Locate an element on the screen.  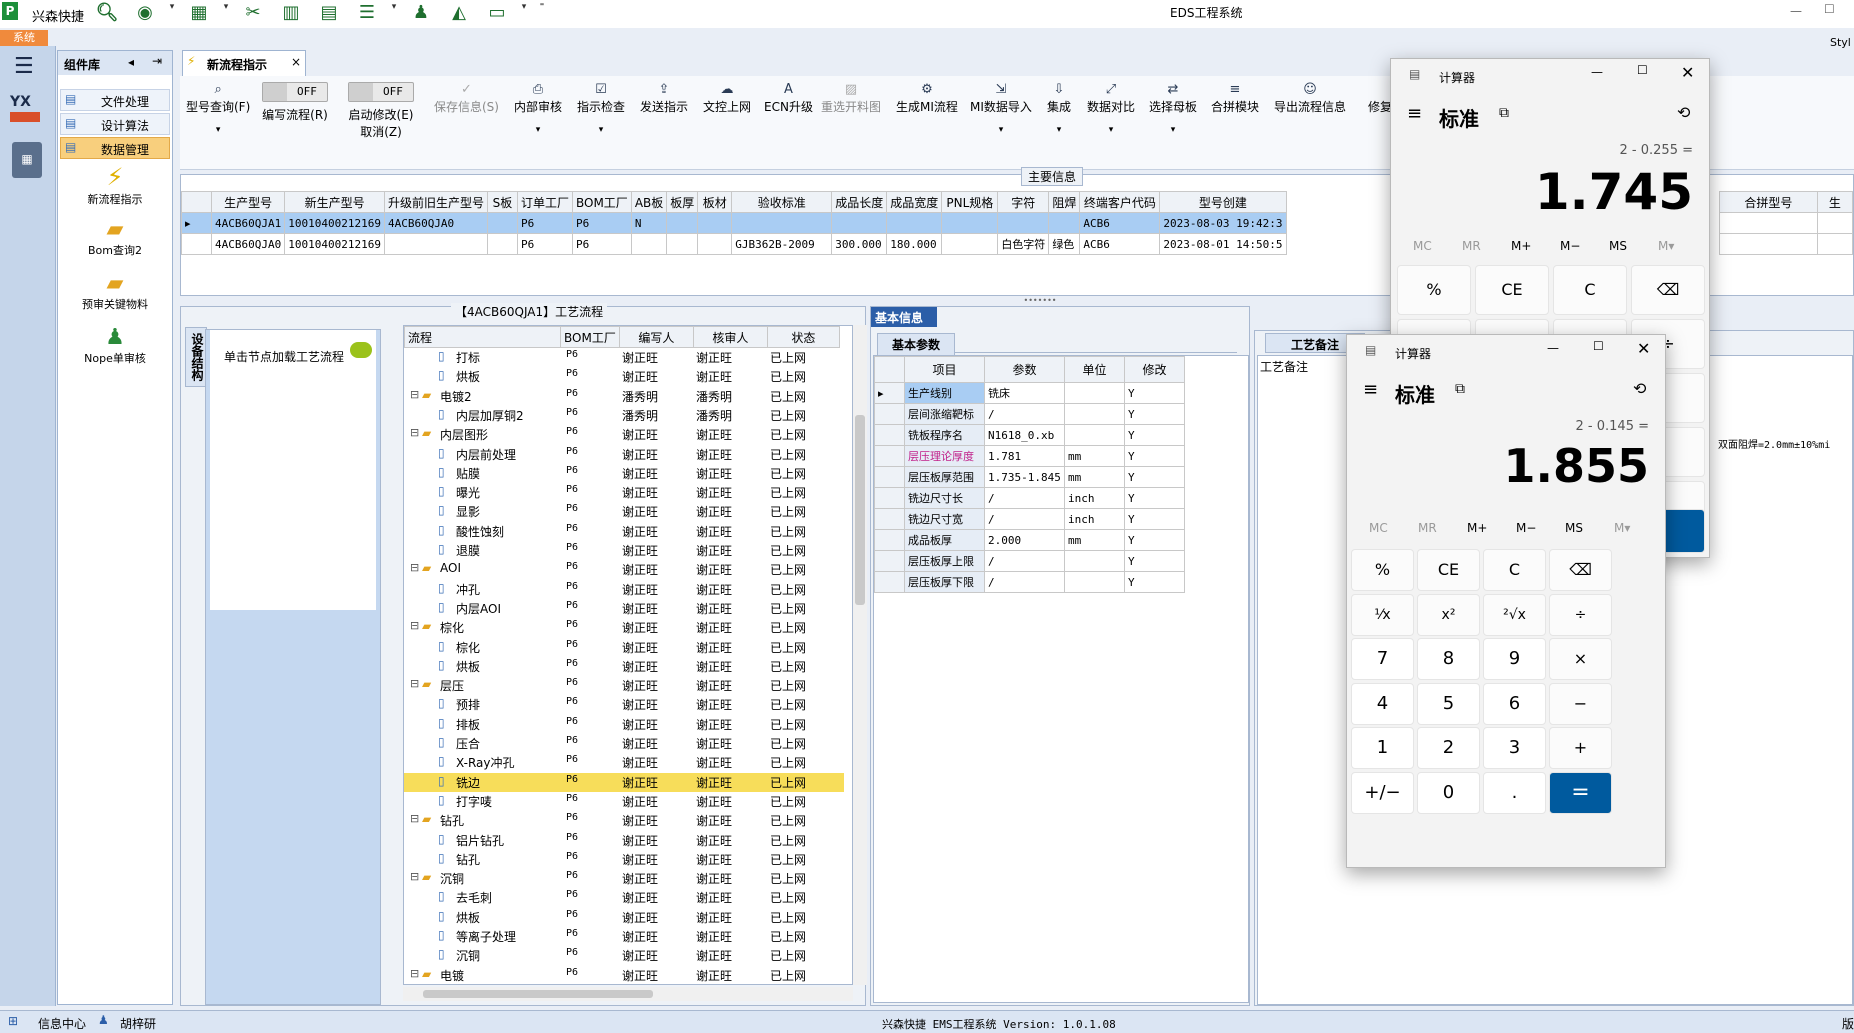
ecn-upgrade-button: A ECN升级 is located at coordinates (788, 98).